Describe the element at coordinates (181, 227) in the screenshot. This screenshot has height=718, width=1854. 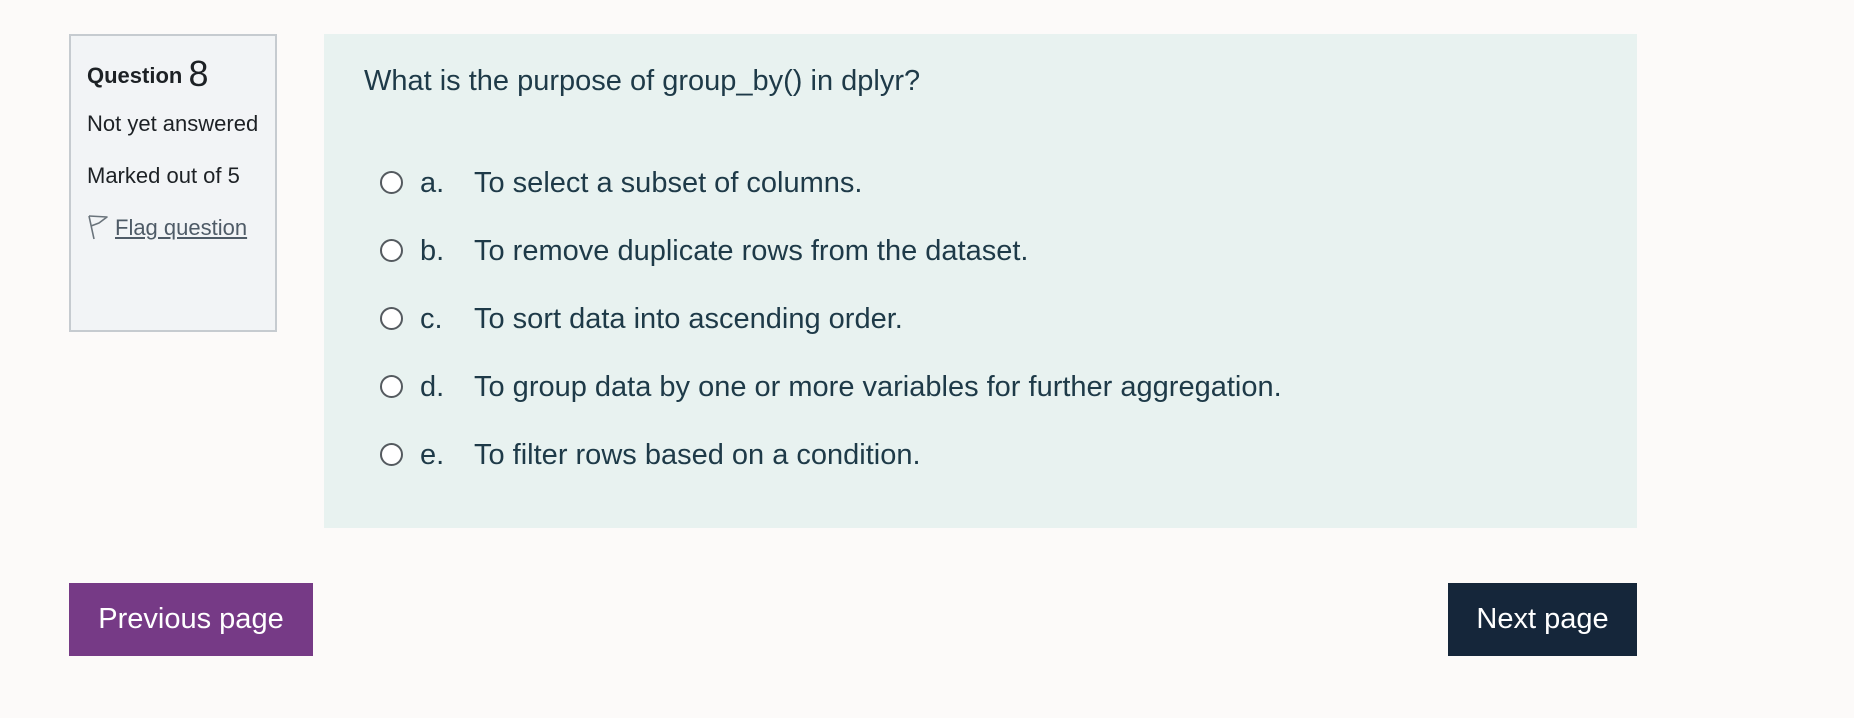
I see `flag-question-label: Flag question` at that location.